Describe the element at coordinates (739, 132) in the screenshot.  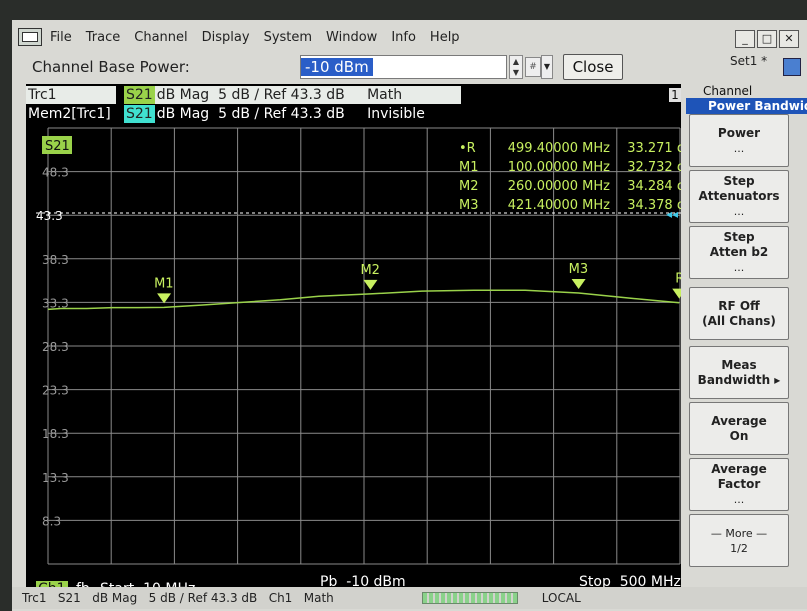
I see `sk-line: Power` at that location.